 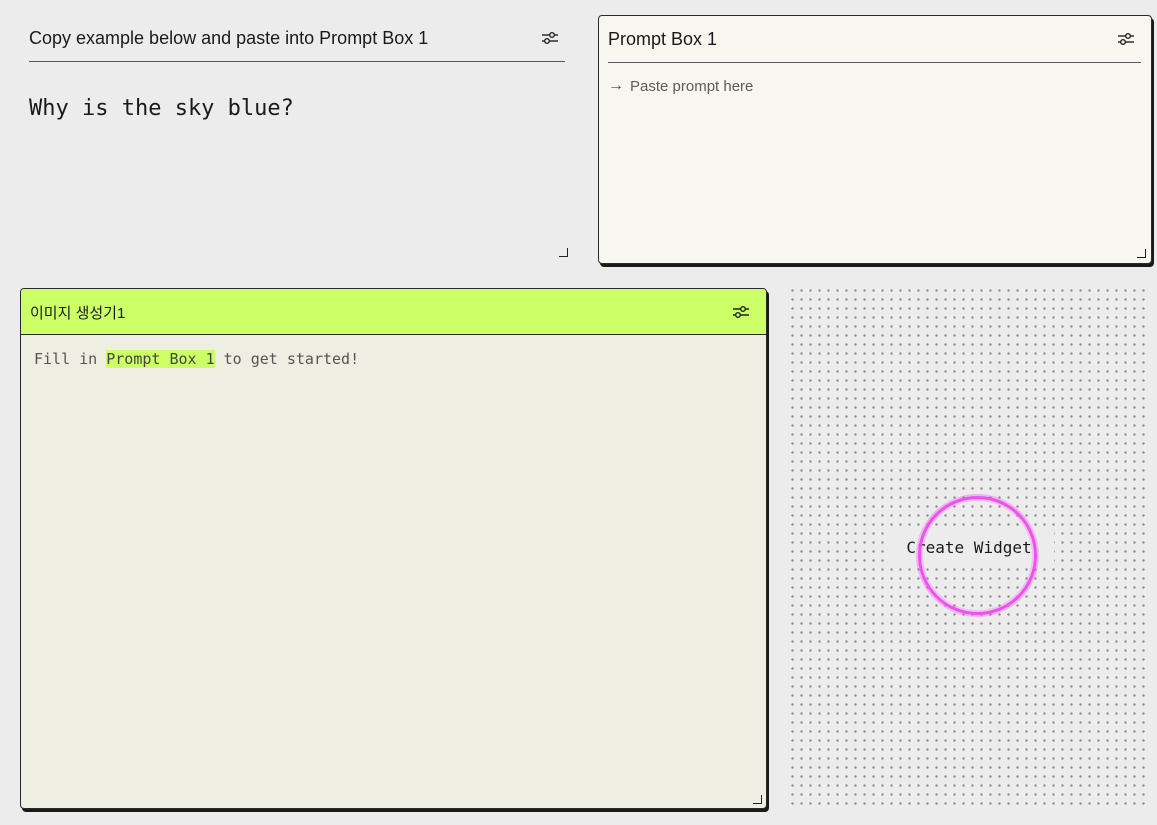 I want to click on image-generator-message: Fill in Prompt Box 1 to get started!, so click(x=196, y=359).